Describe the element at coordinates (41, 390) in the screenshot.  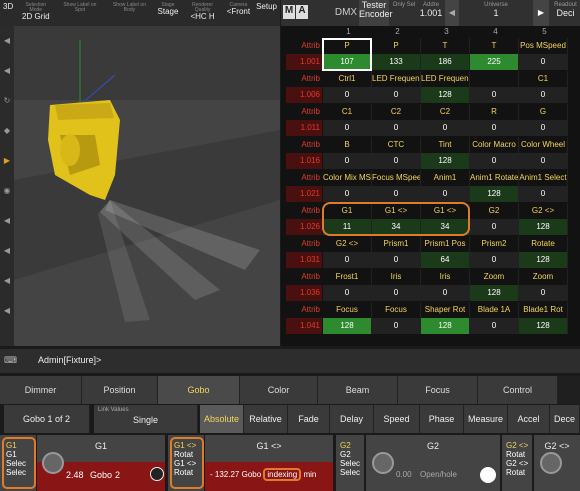
I see `feature-dimmer: Dimmer` at that location.